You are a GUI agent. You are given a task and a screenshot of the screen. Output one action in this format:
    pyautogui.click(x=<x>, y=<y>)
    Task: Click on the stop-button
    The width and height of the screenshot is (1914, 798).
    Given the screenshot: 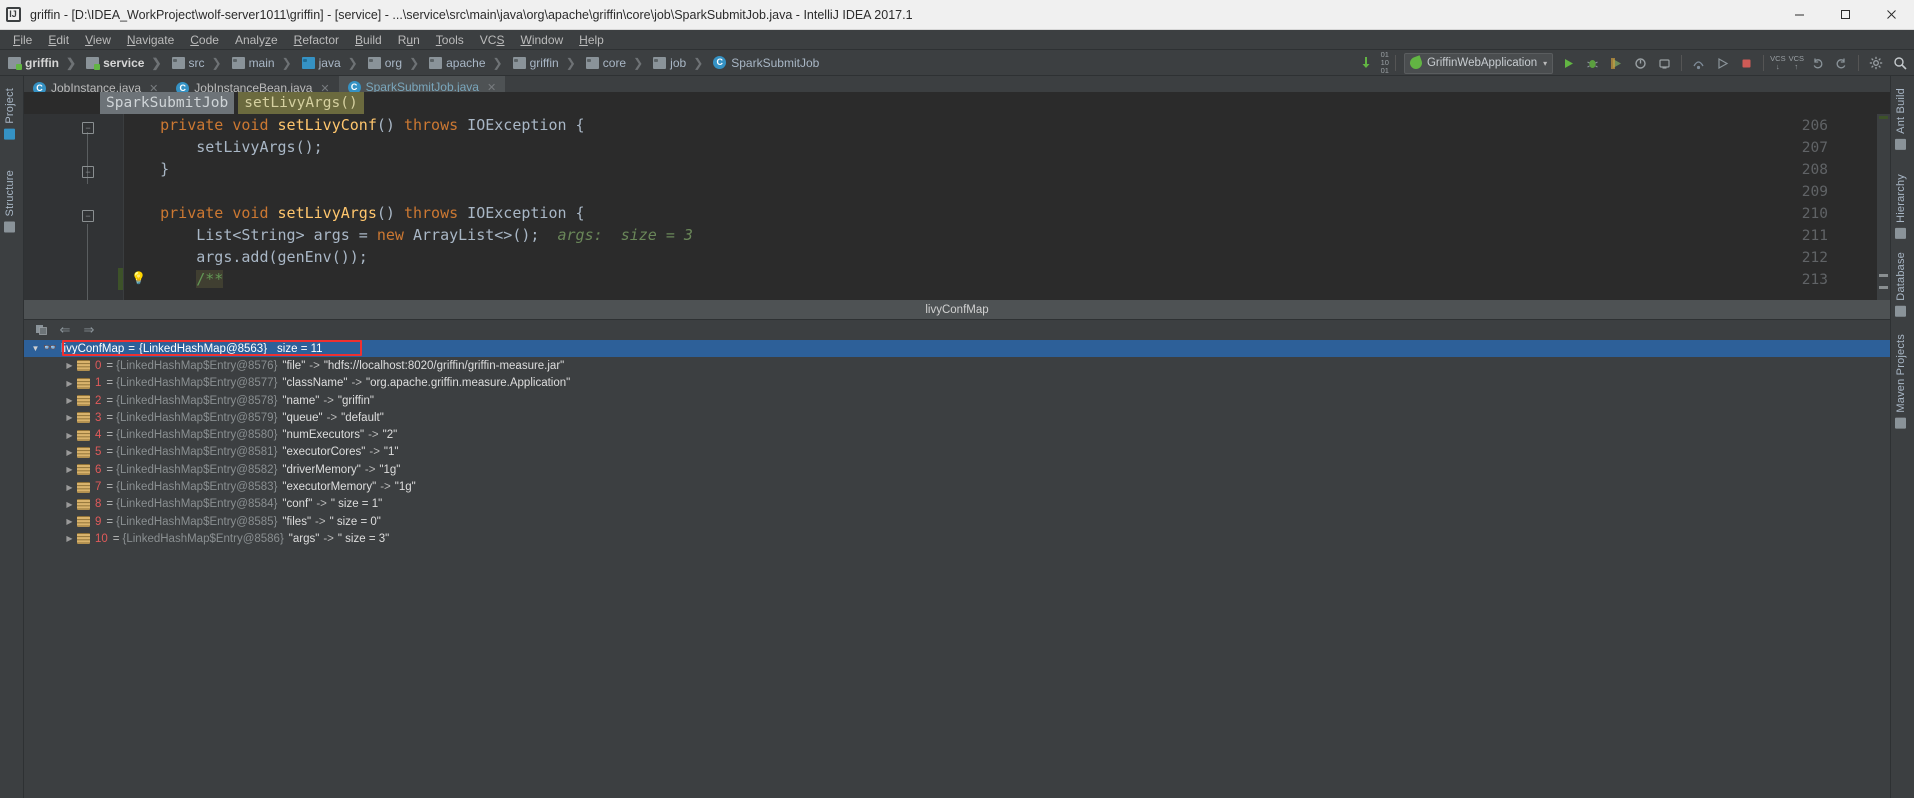 What is the action you would take?
    pyautogui.click(x=1746, y=63)
    